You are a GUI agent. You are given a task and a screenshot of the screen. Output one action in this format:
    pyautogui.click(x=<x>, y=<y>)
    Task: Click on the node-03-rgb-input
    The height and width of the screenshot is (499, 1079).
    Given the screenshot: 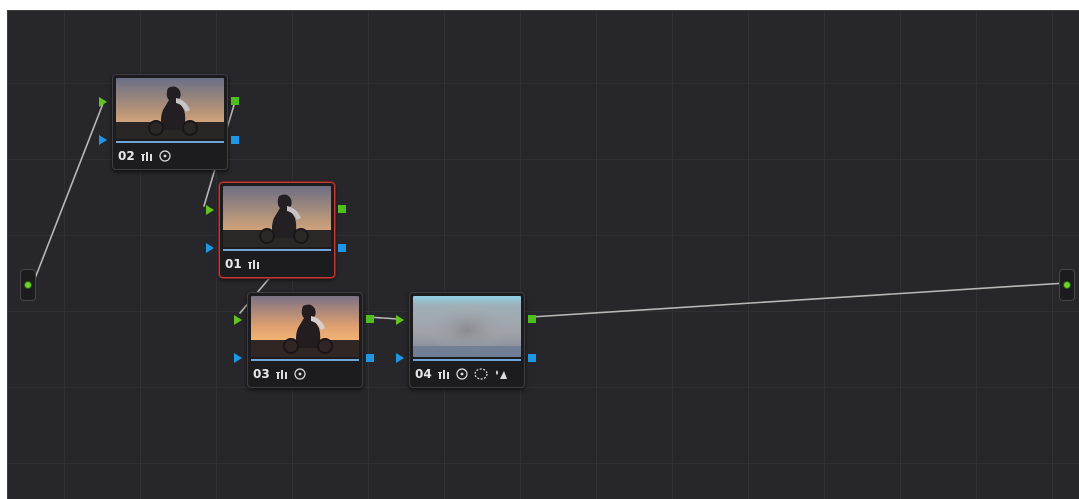 What is the action you would take?
    pyautogui.click(x=238, y=320)
    